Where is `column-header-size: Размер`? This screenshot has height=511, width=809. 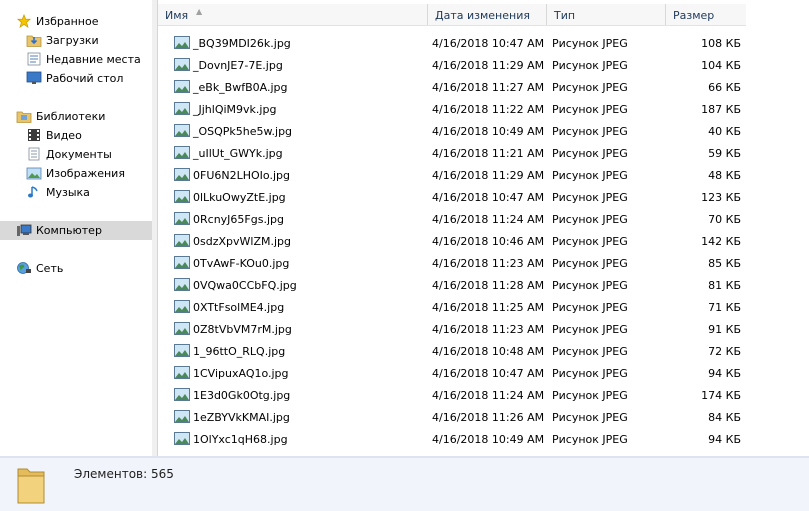
column-header-size: Размер is located at coordinates (706, 14).